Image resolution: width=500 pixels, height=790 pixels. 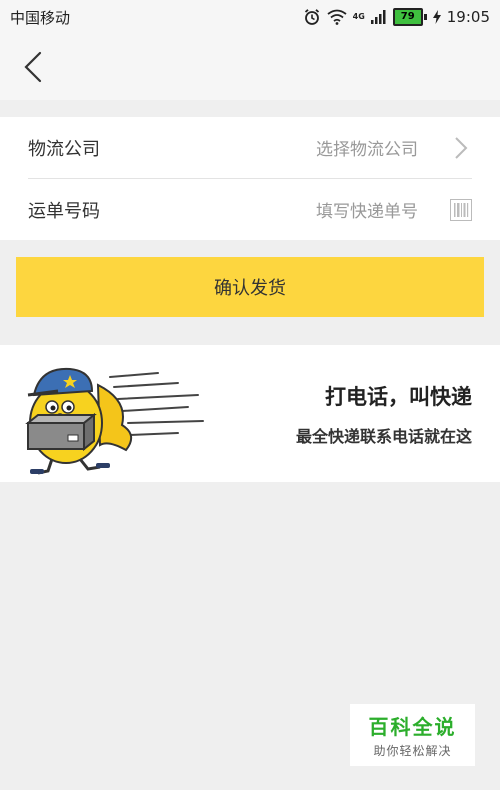 I want to click on tracking-row: 运单号码 填写快递单号, so click(x=250, y=209).